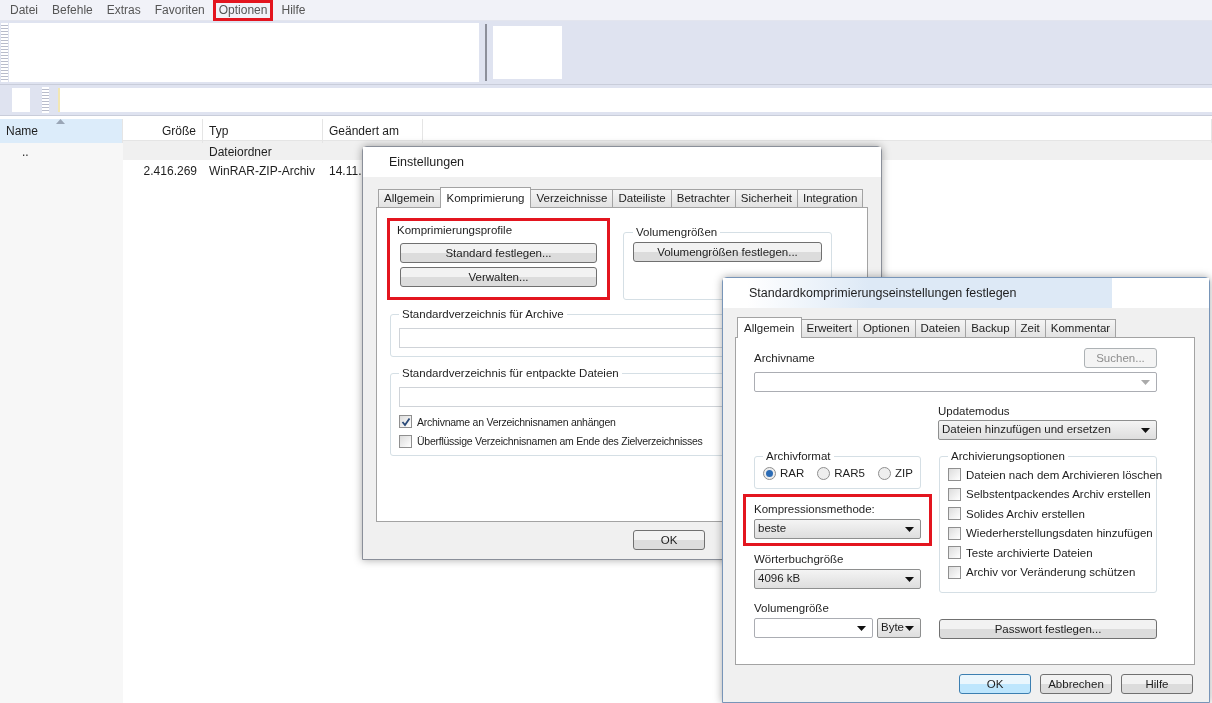 The height and width of the screenshot is (703, 1212). I want to click on field-label: Archivname, so click(784, 358).